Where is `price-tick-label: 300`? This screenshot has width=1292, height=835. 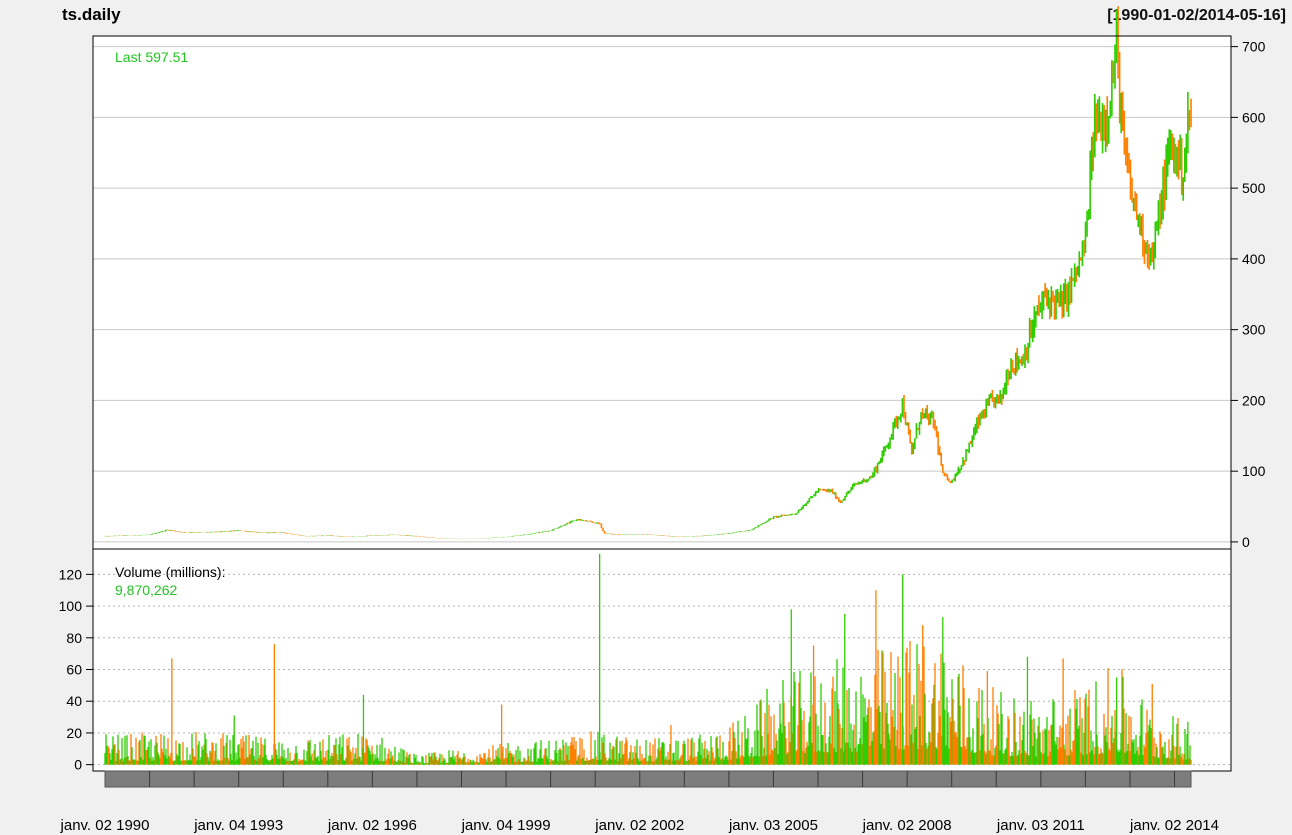
price-tick-label: 300 is located at coordinates (1254, 330).